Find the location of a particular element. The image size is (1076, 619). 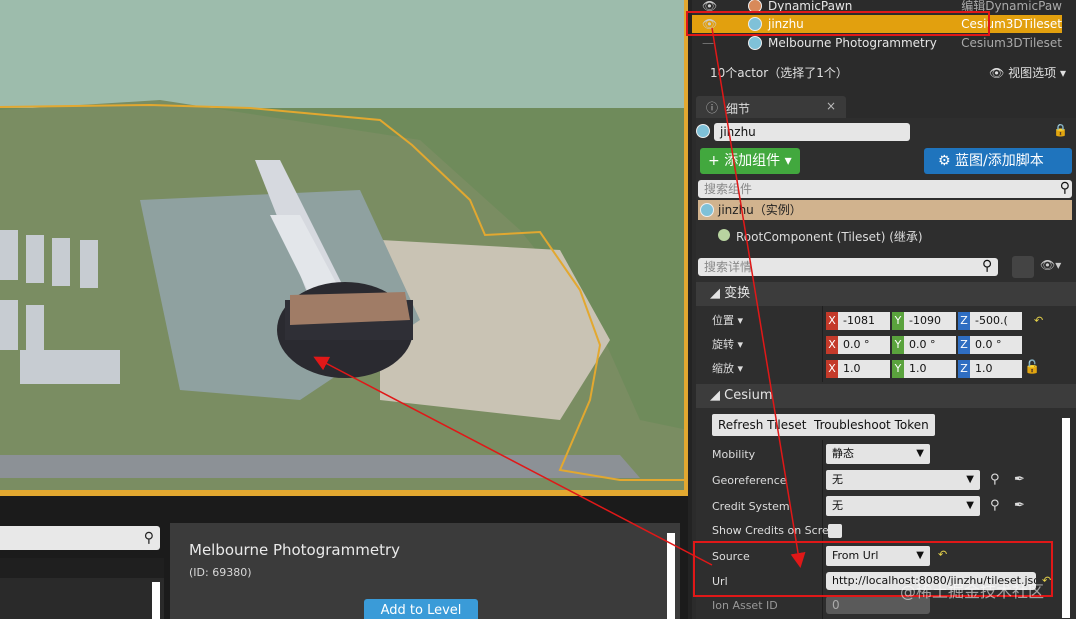

location-x-field: X -1081 is located at coordinates (858, 321).